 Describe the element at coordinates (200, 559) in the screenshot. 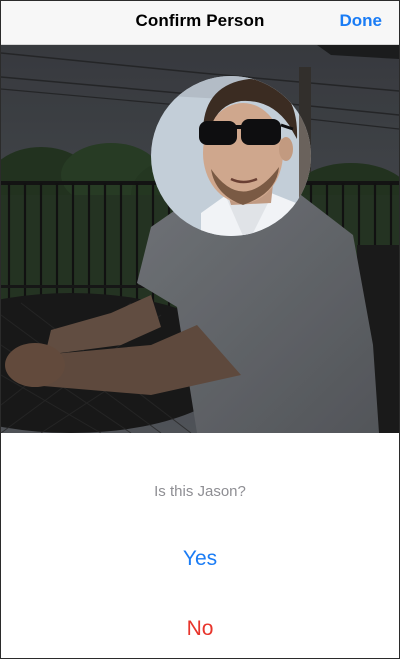

I see `yes-button: Yes` at that location.